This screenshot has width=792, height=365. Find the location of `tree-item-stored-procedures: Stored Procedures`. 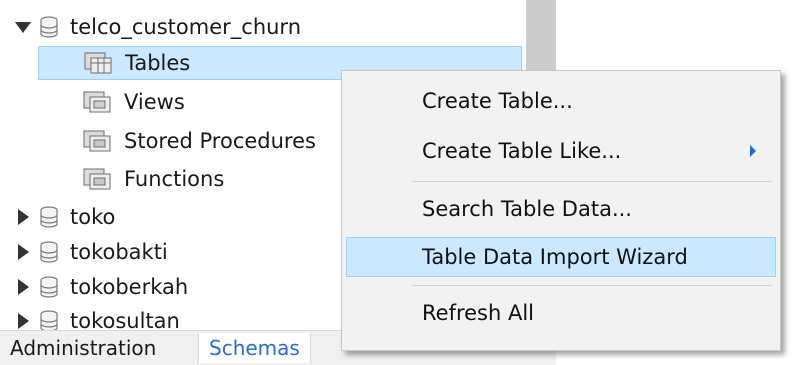

tree-item-stored-procedures: Stored Procedures is located at coordinates (199, 141).